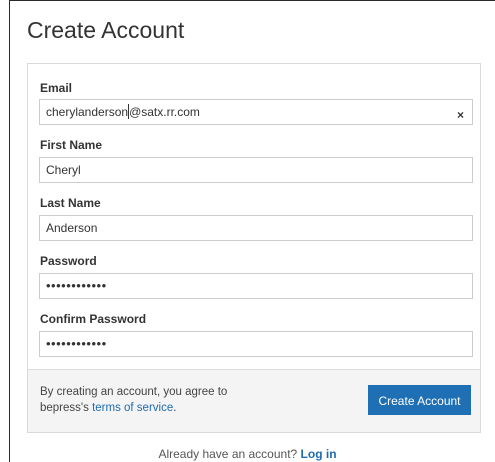  Describe the element at coordinates (256, 228) in the screenshot. I see `last-name-field: Anderson` at that location.